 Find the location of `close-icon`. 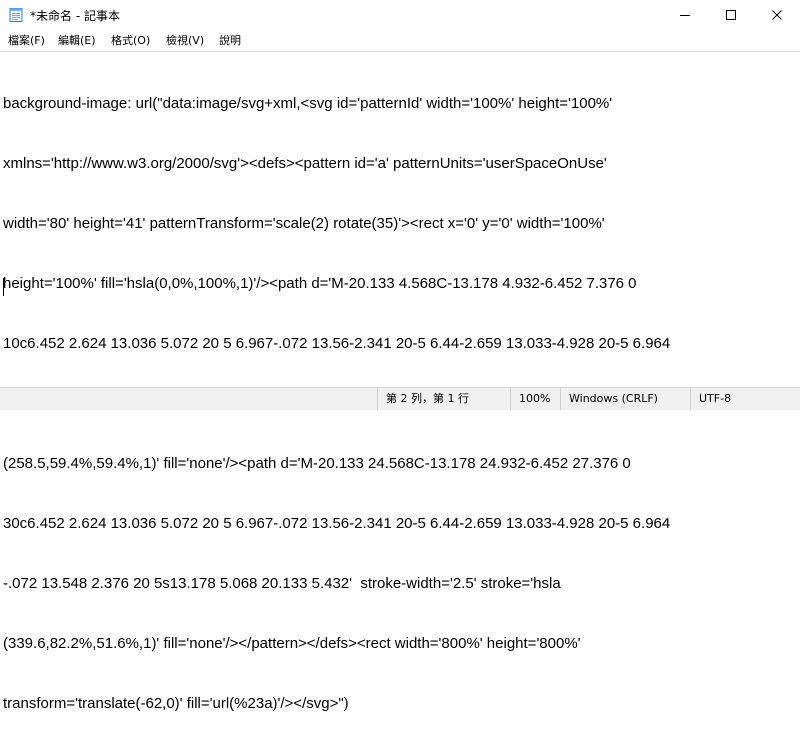

close-icon is located at coordinates (777, 15).